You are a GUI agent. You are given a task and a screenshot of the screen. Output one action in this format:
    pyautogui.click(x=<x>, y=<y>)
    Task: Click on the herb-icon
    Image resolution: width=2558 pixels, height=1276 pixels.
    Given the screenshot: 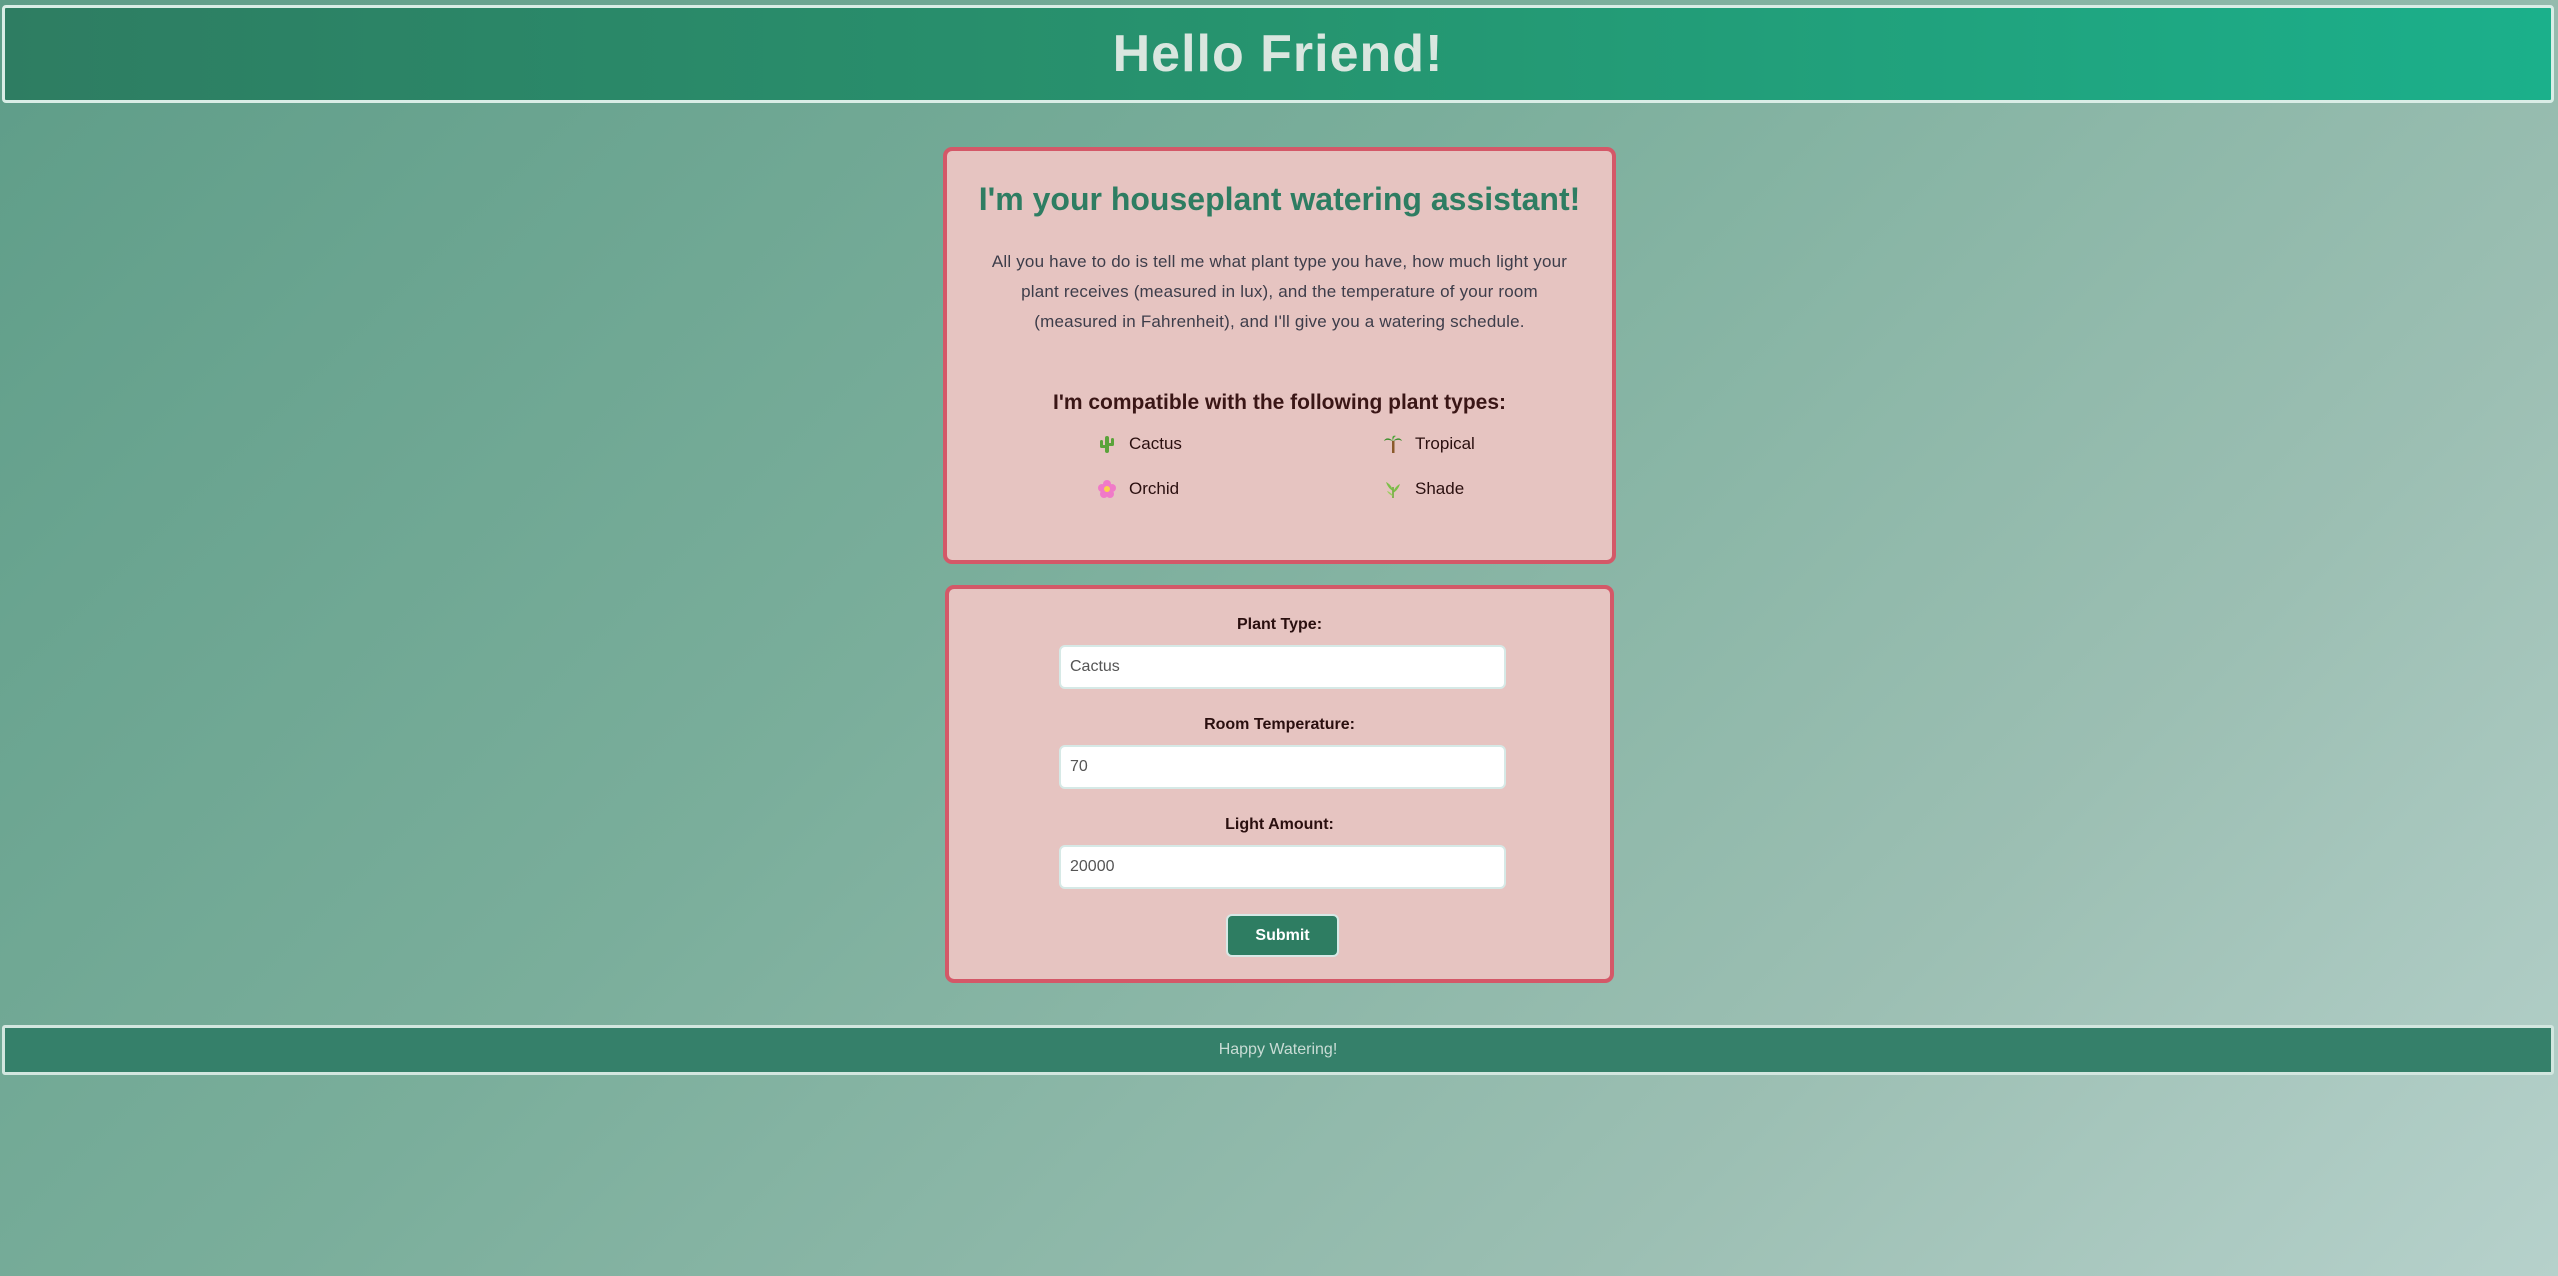 What is the action you would take?
    pyautogui.click(x=1393, y=489)
    